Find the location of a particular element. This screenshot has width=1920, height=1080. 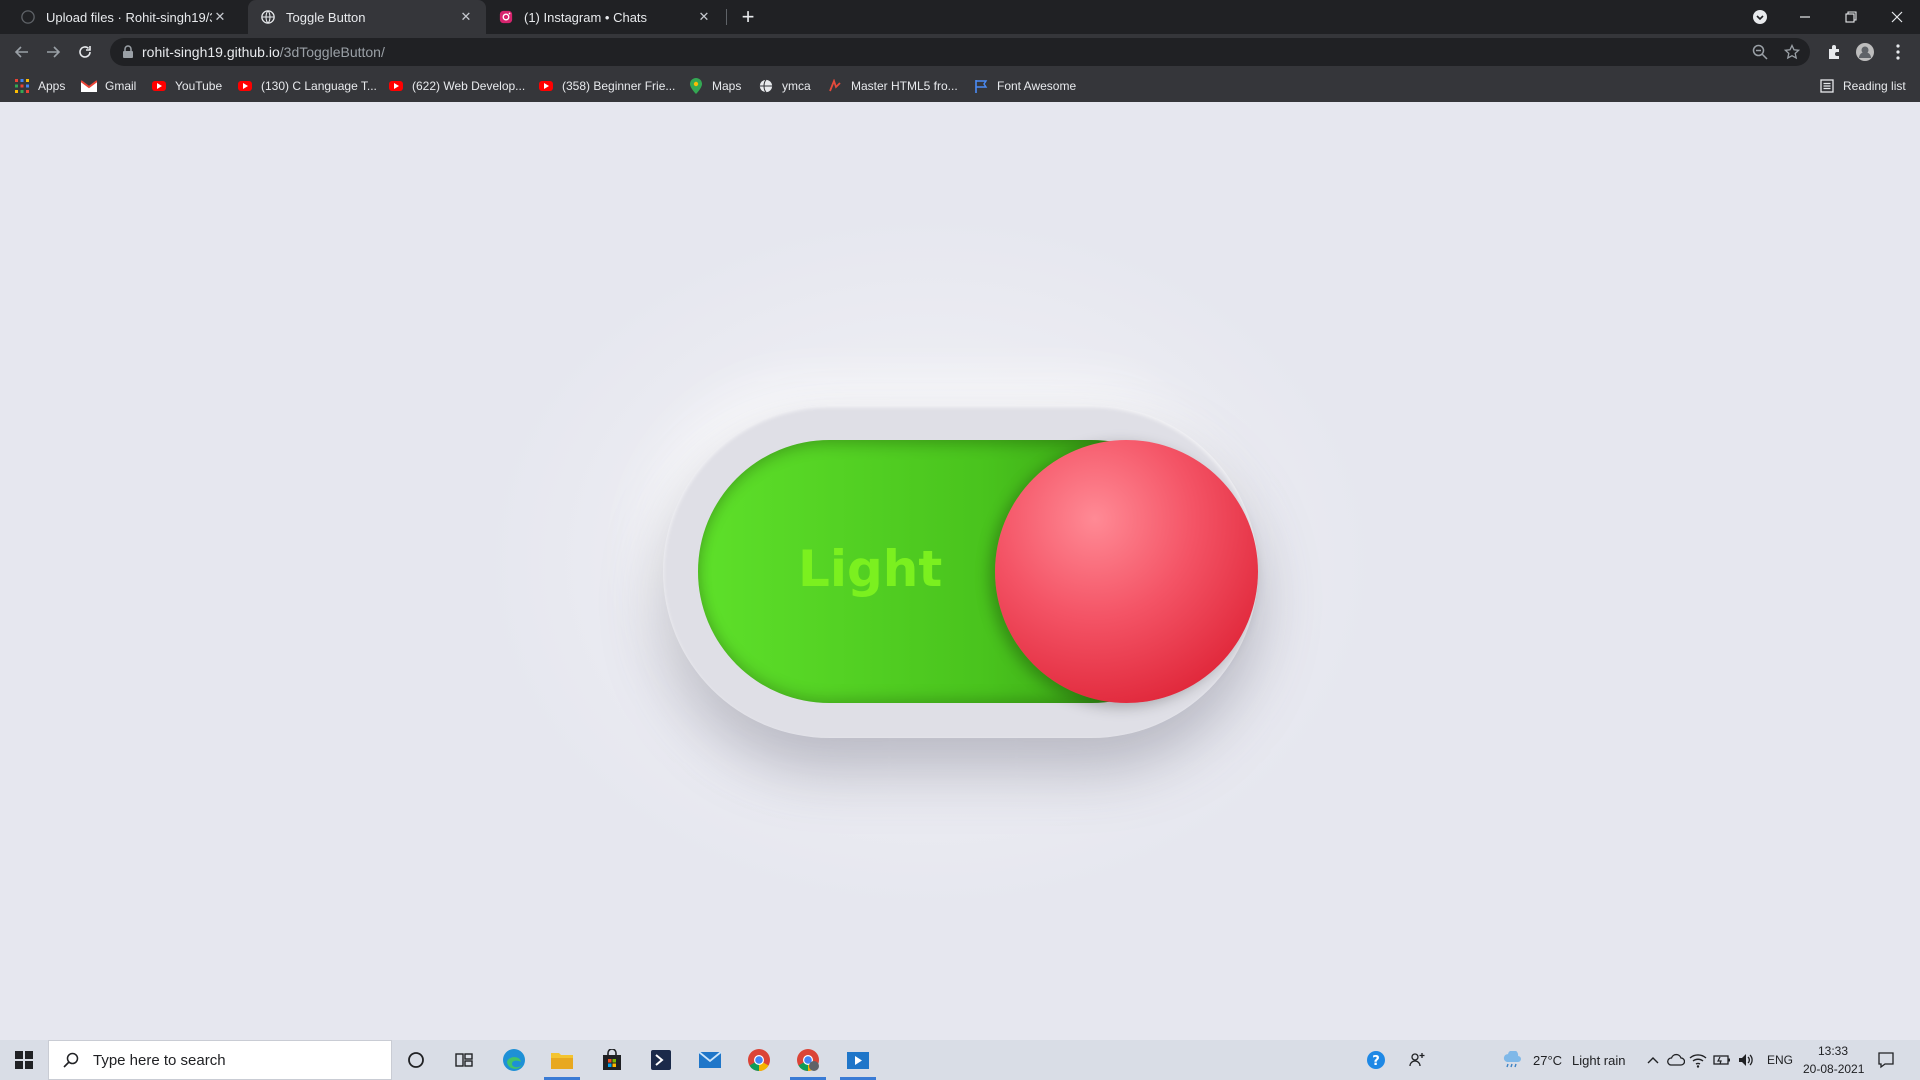

url-text: rohit-singh19.github.io/3dToggleButton/ is located at coordinates (263, 52).